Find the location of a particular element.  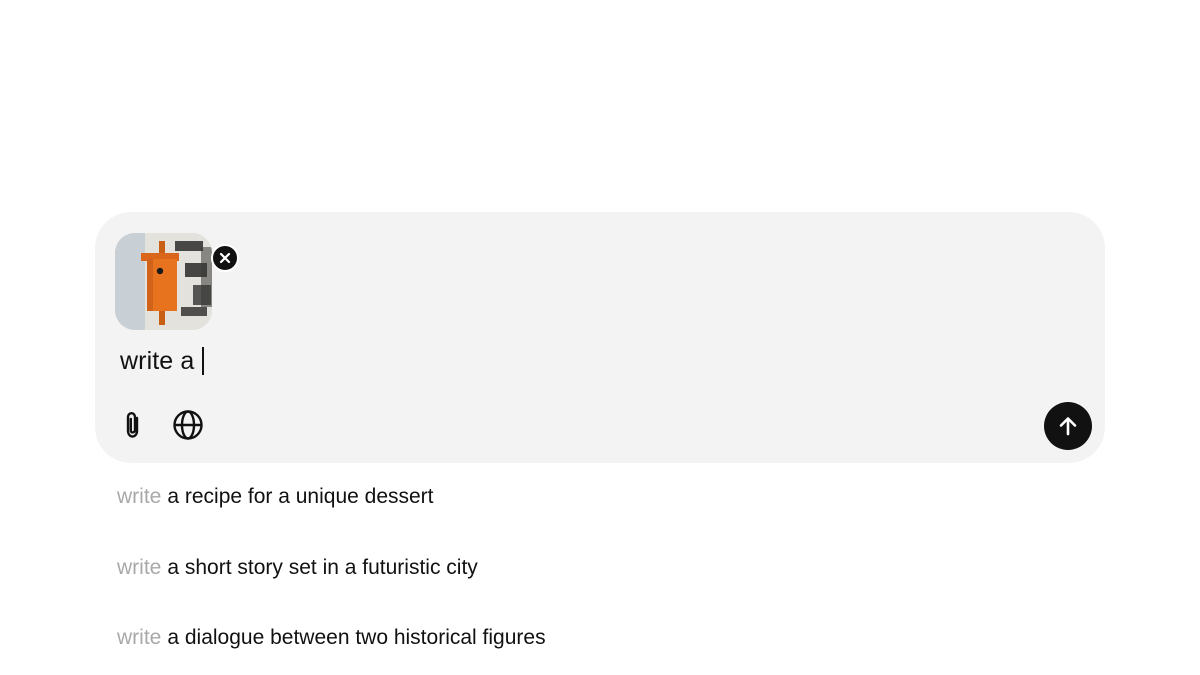

remove-attachment-button is located at coordinates (225, 258).